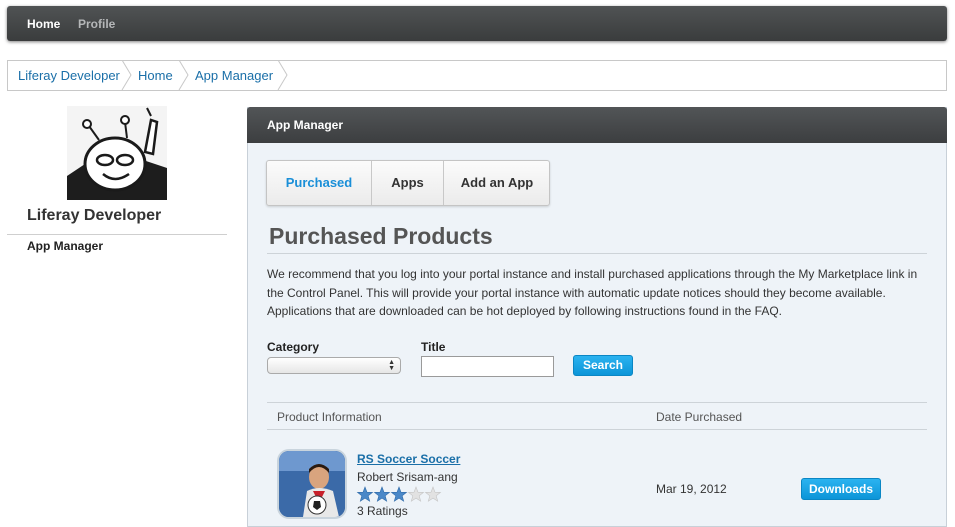 This screenshot has height=527, width=955. Describe the element at coordinates (65, 246) in the screenshot. I see `sidebar-item-app-manager: App Manager` at that location.